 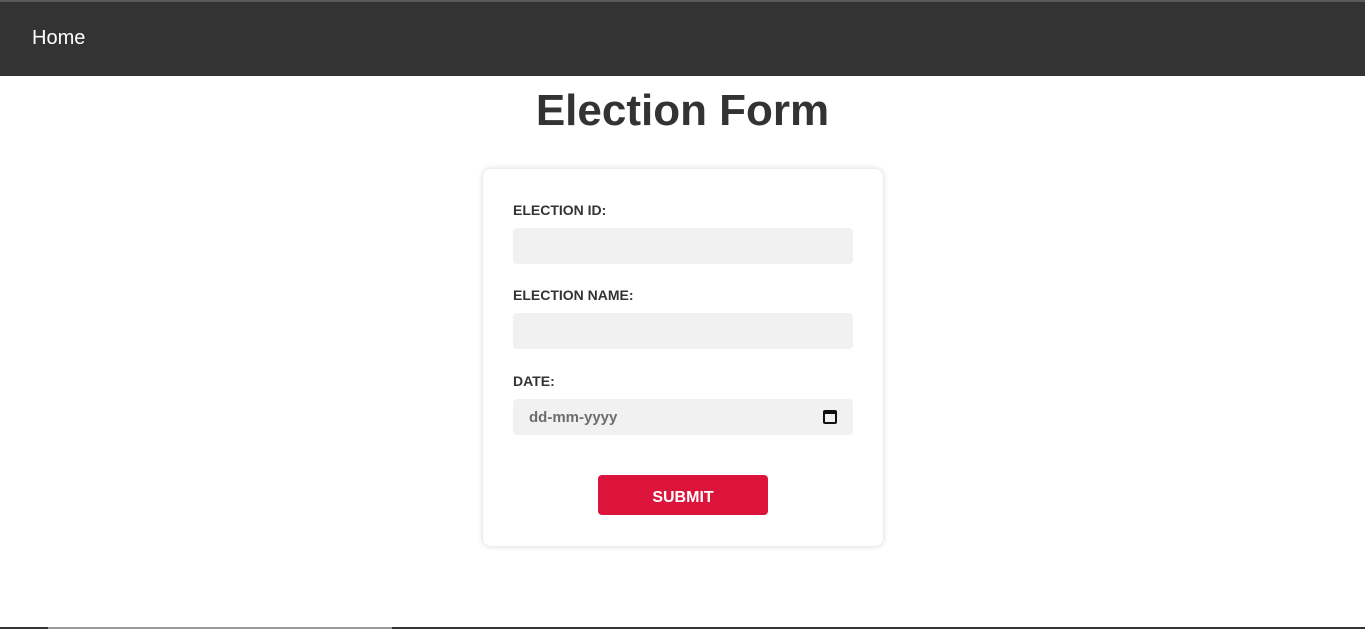 What do you see at coordinates (573, 295) in the screenshot?
I see `election-name-label: ELECTION NAME:` at bounding box center [573, 295].